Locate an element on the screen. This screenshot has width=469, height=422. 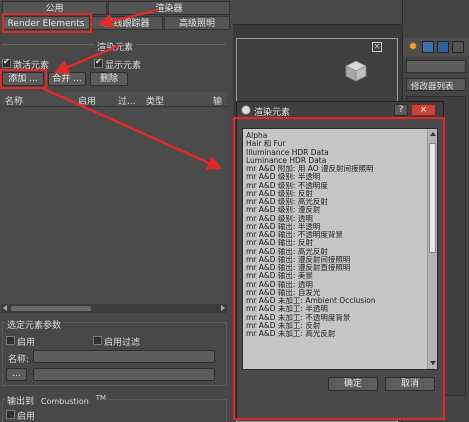
dialog-app-icon is located at coordinates (246, 110).